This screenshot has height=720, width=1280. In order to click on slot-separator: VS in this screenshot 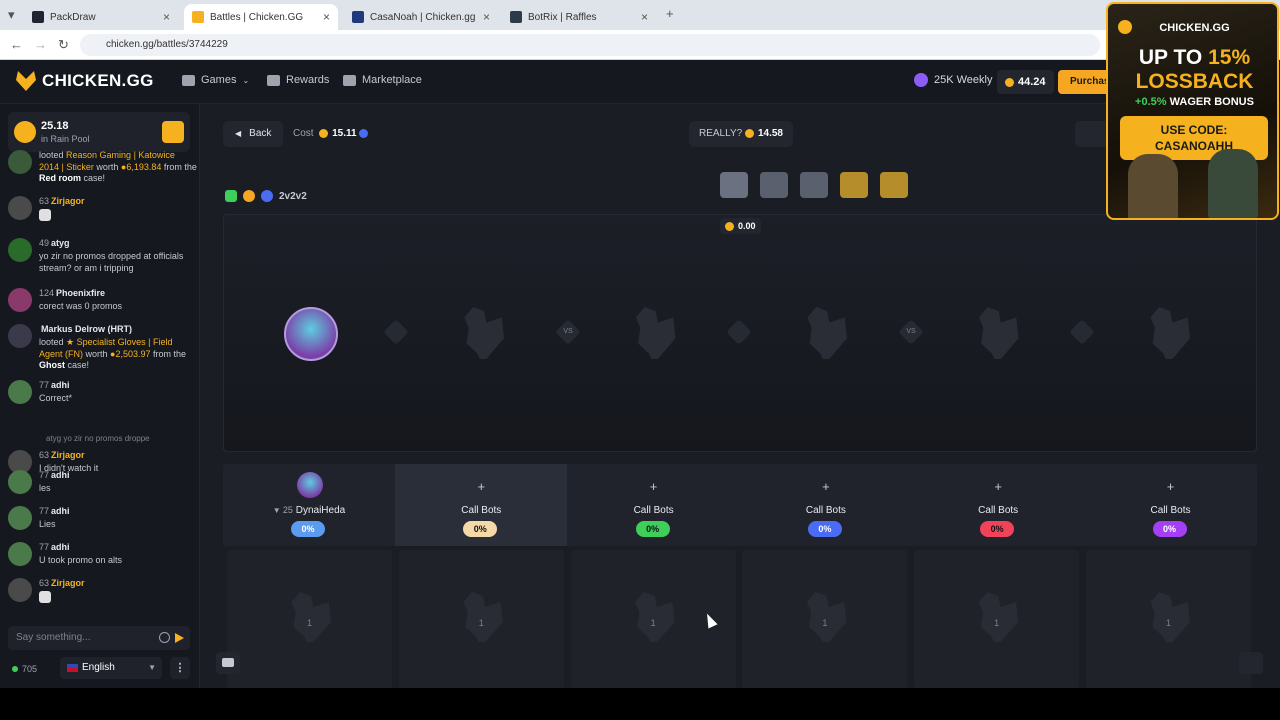, I will do `click(910, 332)`.